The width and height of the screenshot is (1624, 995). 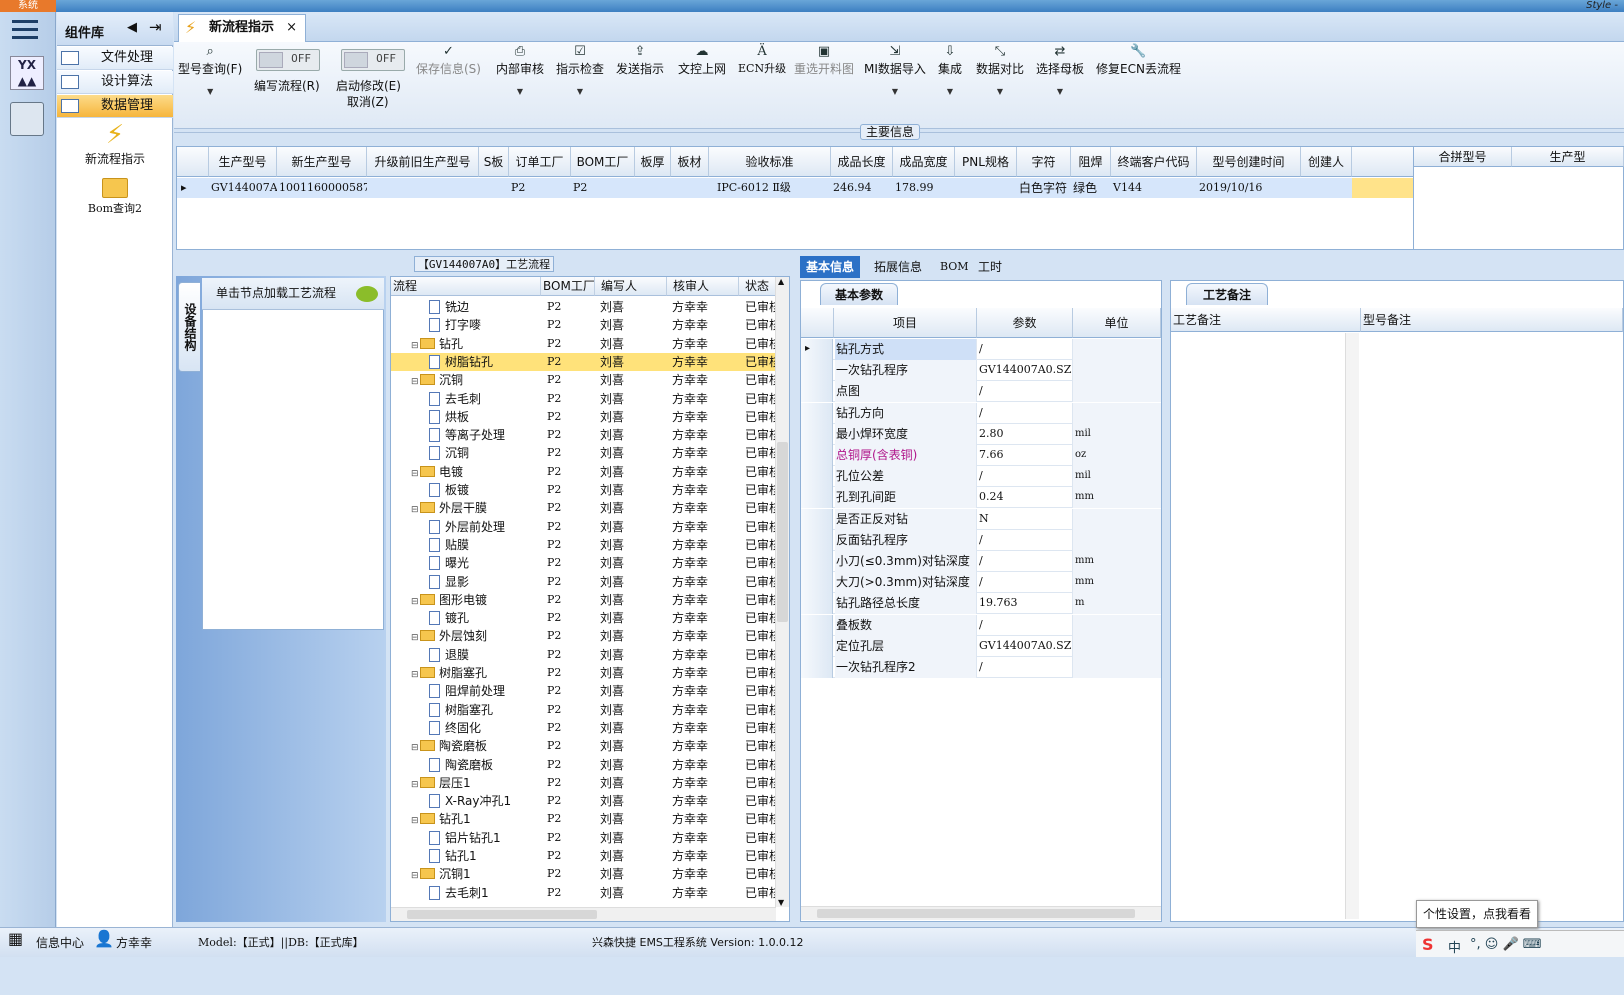 What do you see at coordinates (781, 902) in the screenshot?
I see `scroll-down-icon: ▼` at bounding box center [781, 902].